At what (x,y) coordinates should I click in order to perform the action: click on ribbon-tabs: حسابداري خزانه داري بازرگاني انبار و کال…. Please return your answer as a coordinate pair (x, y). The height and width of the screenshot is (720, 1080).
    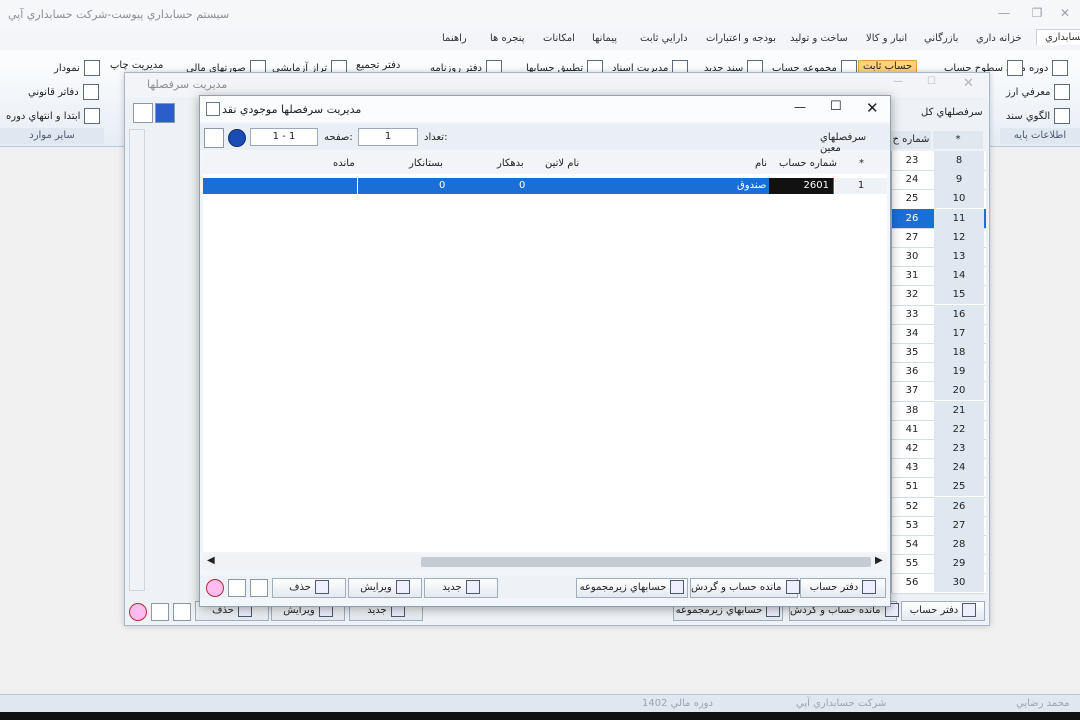
    Looking at the image, I should click on (540, 39).